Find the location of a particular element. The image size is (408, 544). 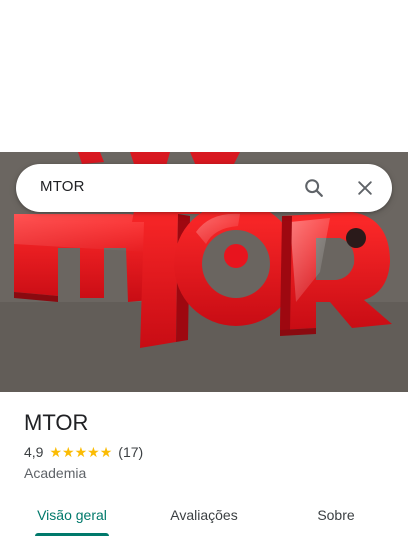

search-button is located at coordinates (314, 188).